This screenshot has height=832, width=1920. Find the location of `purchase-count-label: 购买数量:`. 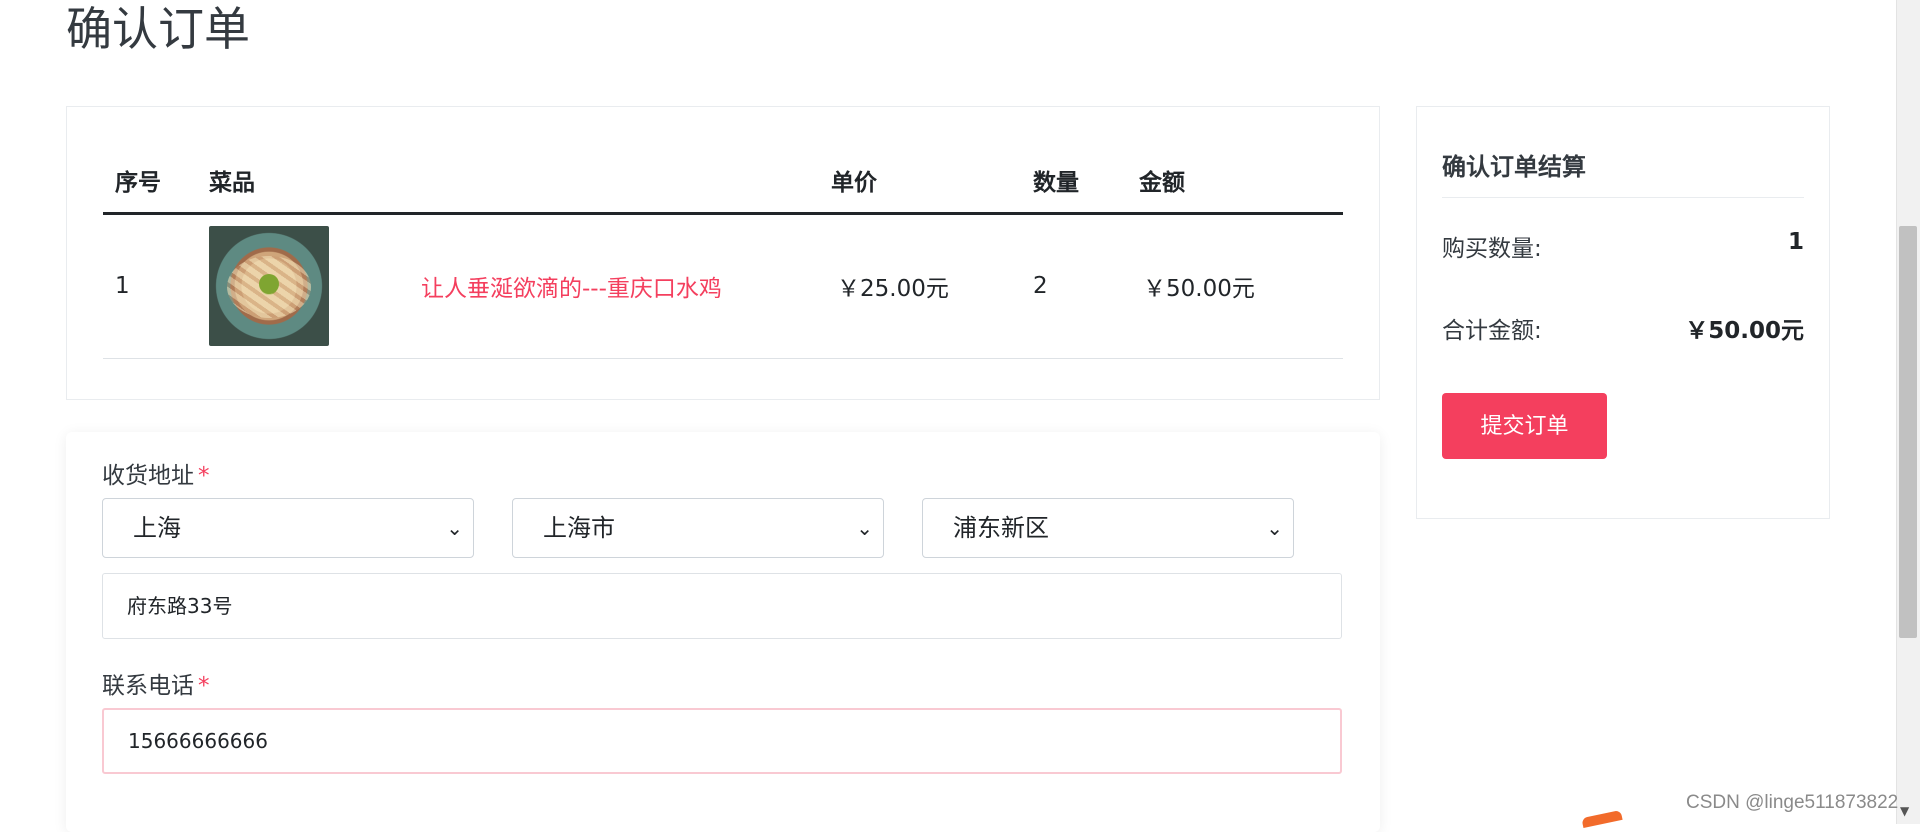

purchase-count-label: 购买数量: is located at coordinates (1492, 249).